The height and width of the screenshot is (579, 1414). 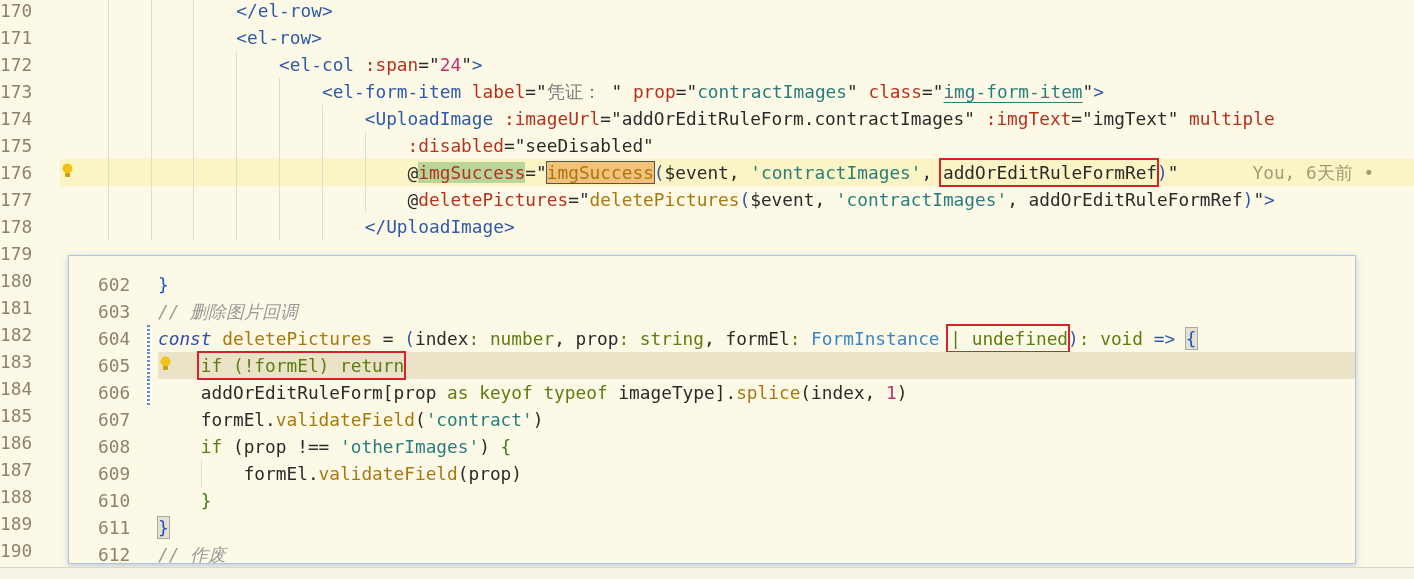 I want to click on line-number: 184, so click(x=17, y=389).